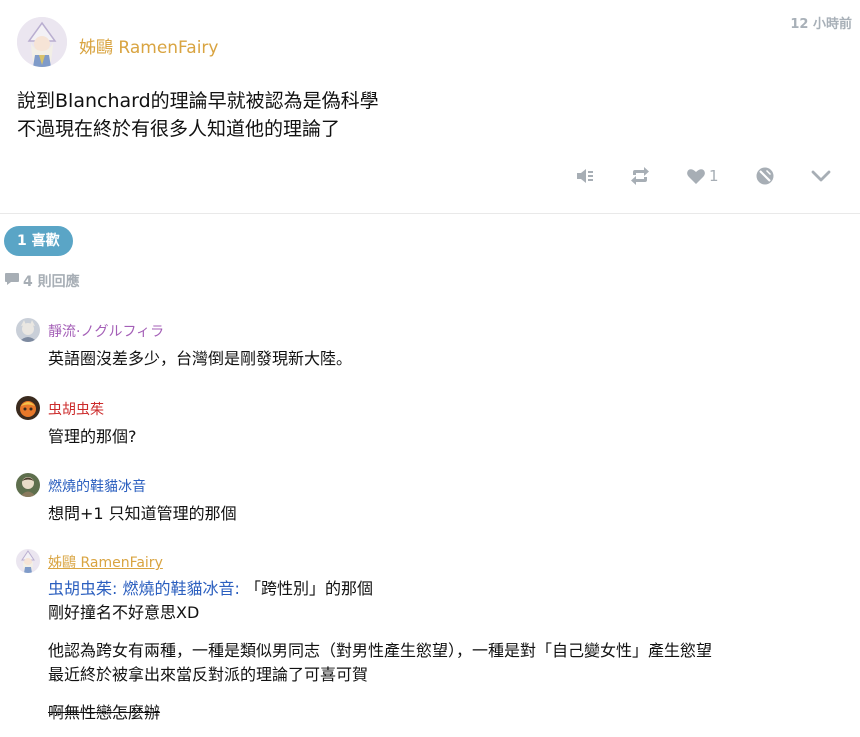  What do you see at coordinates (148, 45) in the screenshot?
I see `post-author-name: 姊鷗 RamenFairy` at bounding box center [148, 45].